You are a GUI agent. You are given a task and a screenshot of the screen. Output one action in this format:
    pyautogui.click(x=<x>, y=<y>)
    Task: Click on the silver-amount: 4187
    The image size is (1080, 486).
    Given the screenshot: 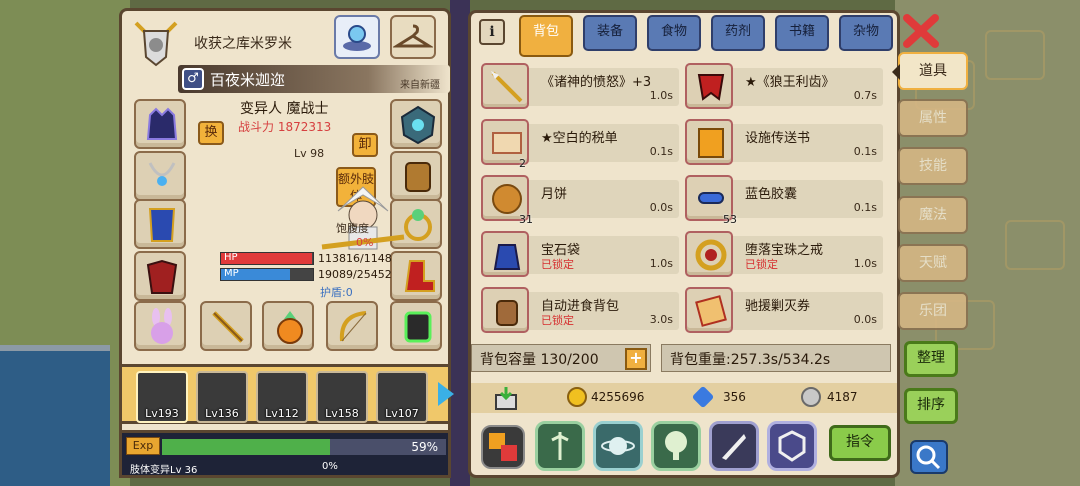 What is the action you would take?
    pyautogui.click(x=842, y=397)
    